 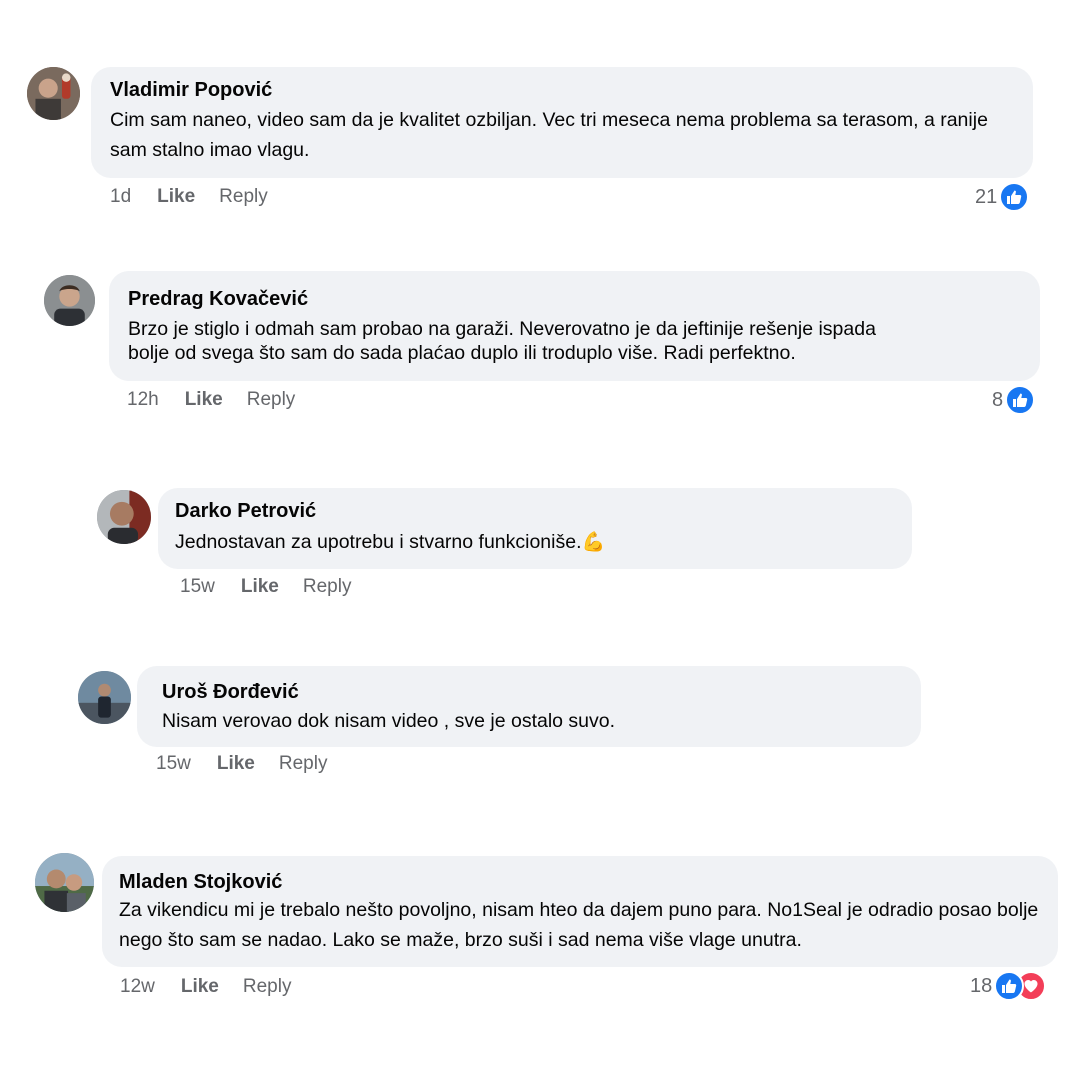 What do you see at coordinates (998, 399) in the screenshot?
I see `reaction-count: 8` at bounding box center [998, 399].